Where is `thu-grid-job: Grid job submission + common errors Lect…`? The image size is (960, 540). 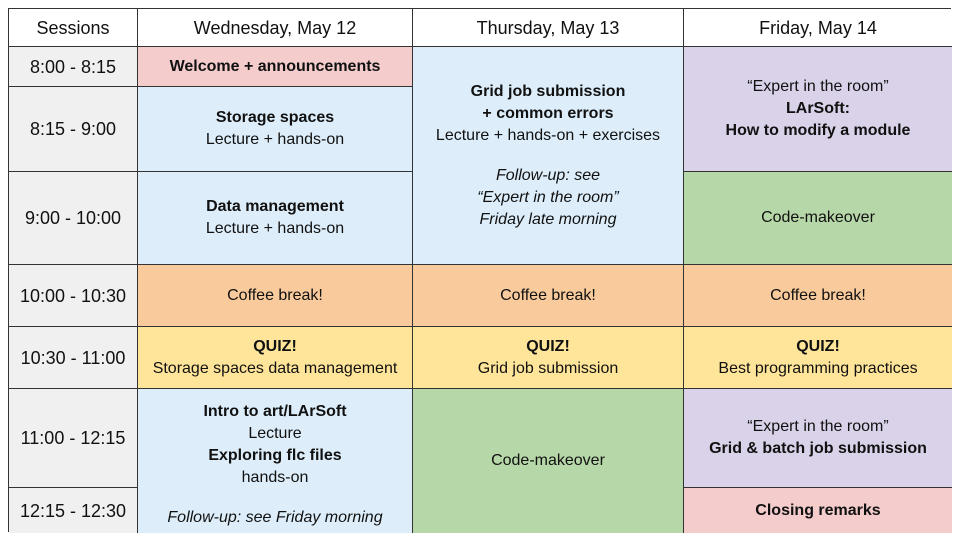
thu-grid-job: Grid job submission + common errors Lect… is located at coordinates (548, 156).